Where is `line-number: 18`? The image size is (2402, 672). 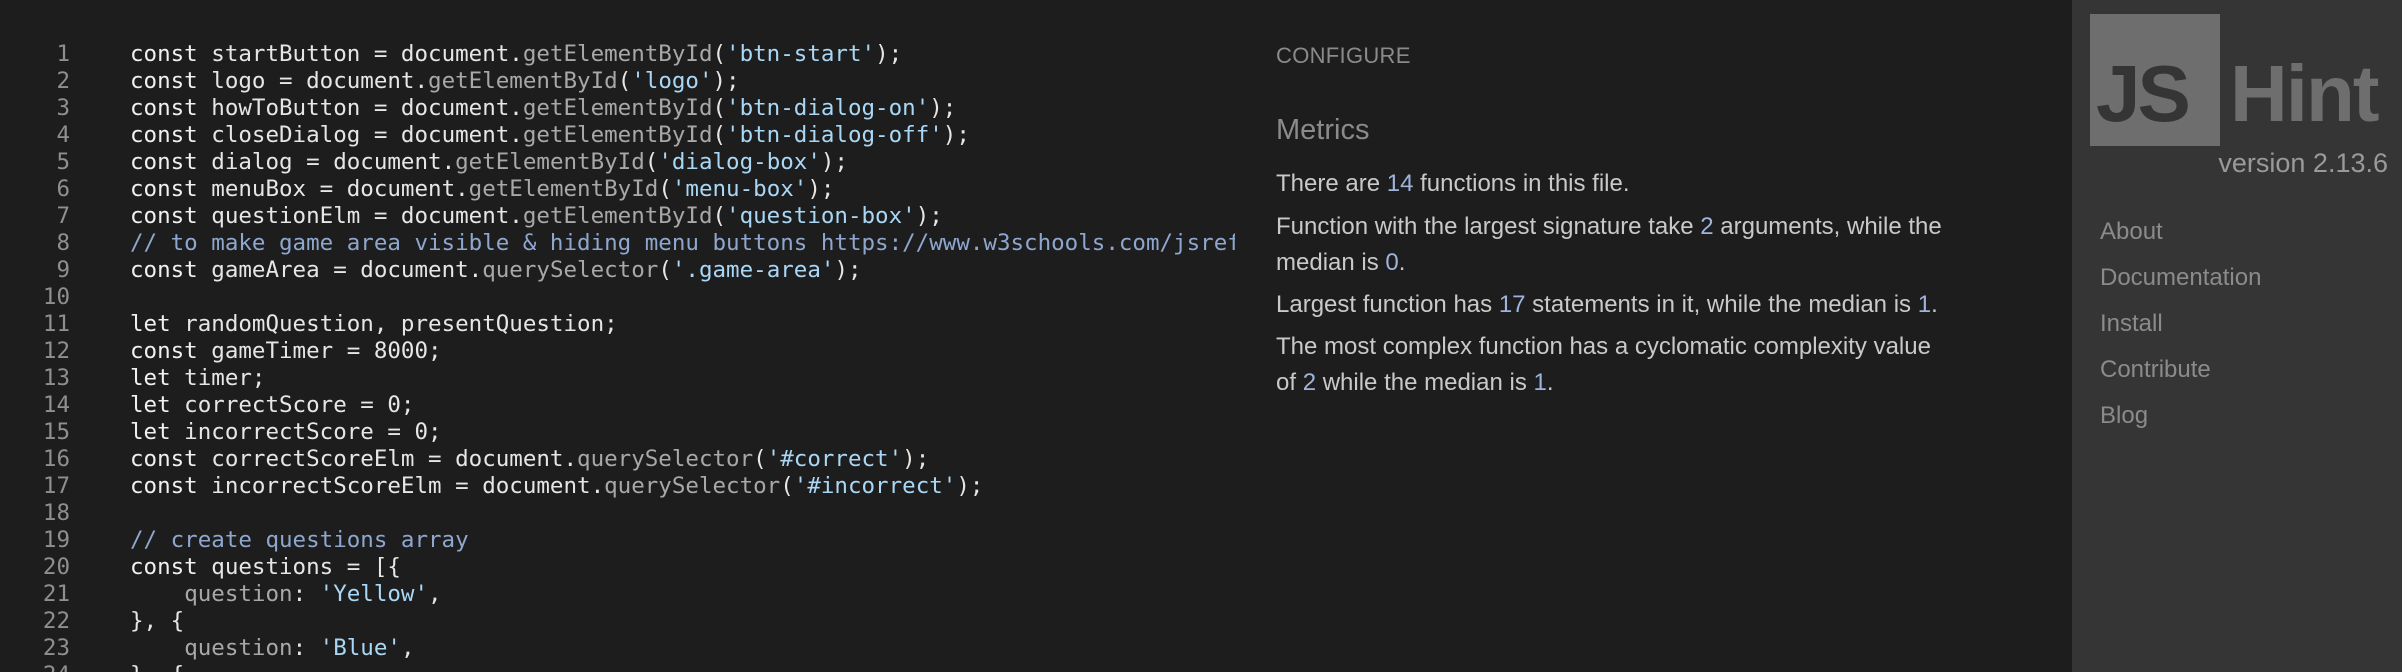 line-number: 18 is located at coordinates (56, 513).